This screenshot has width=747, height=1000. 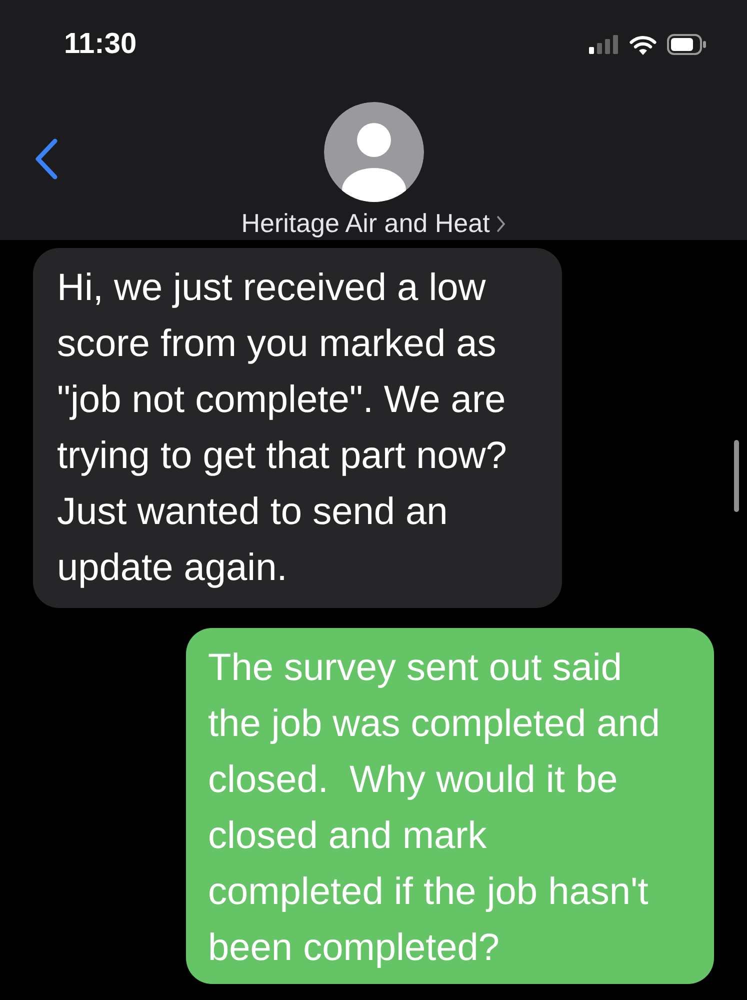 I want to click on scroll-indicator, so click(x=736, y=476).